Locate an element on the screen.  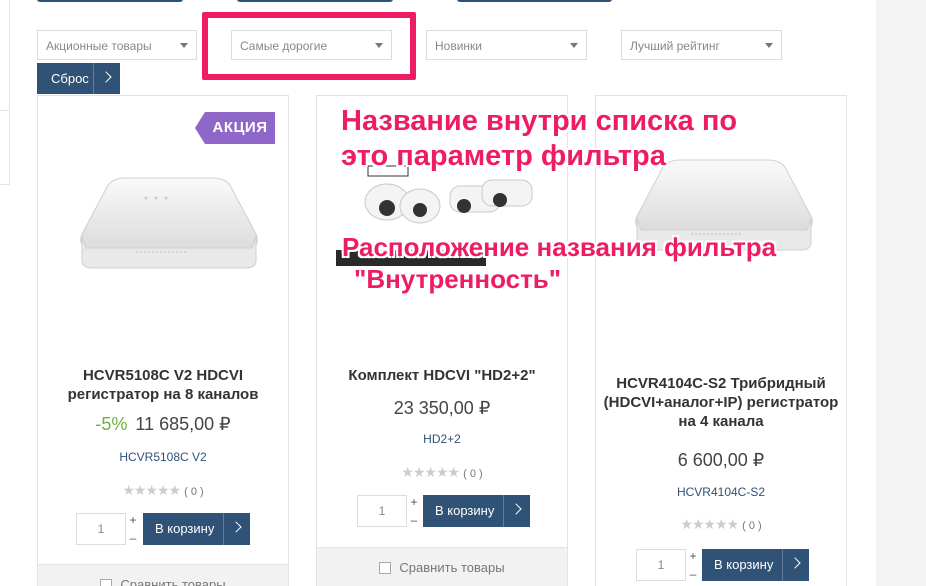
product-sku: HCVR4104C-S2 is located at coordinates (721, 492).